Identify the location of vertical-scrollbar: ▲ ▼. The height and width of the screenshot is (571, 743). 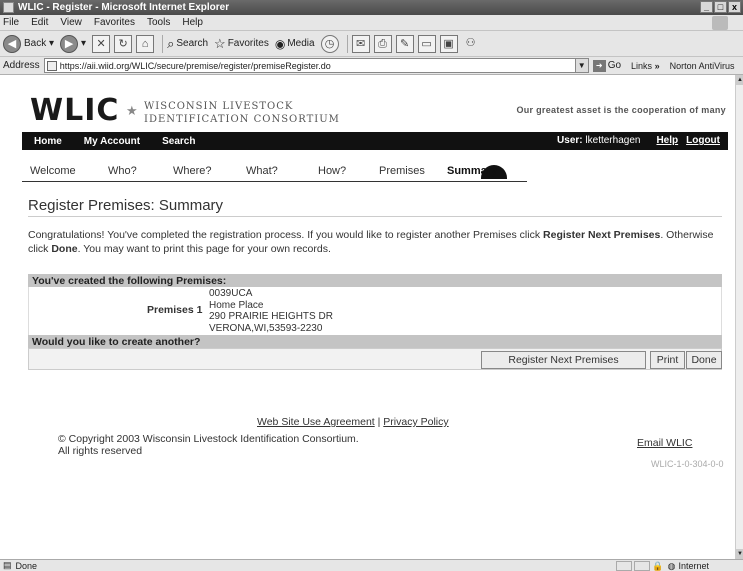
(739, 317).